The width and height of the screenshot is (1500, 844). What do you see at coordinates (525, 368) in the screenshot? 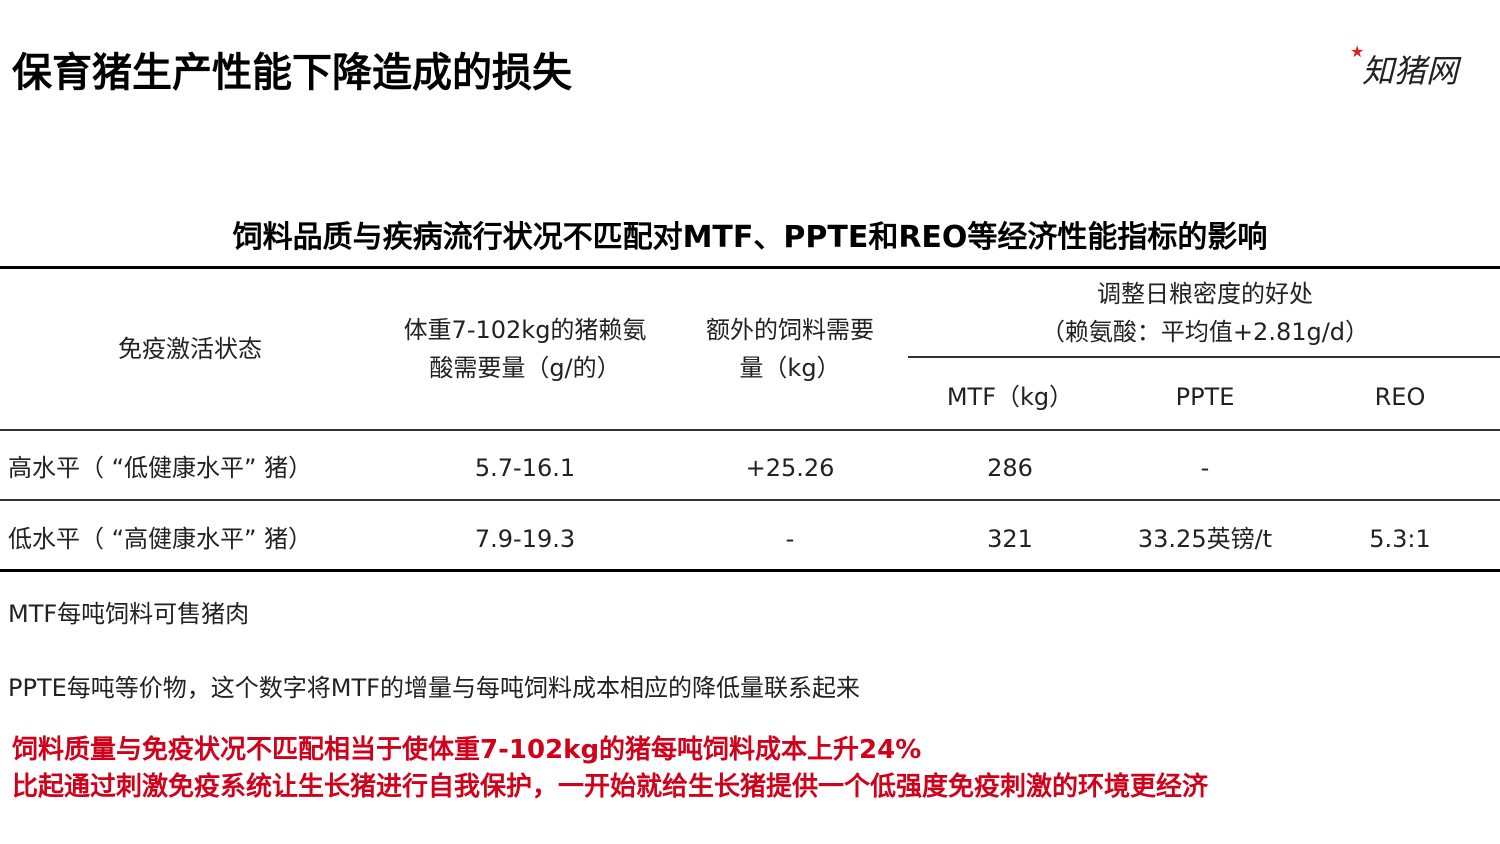
I see `header-lysine-line2: 酸需要量（g/的）` at bounding box center [525, 368].